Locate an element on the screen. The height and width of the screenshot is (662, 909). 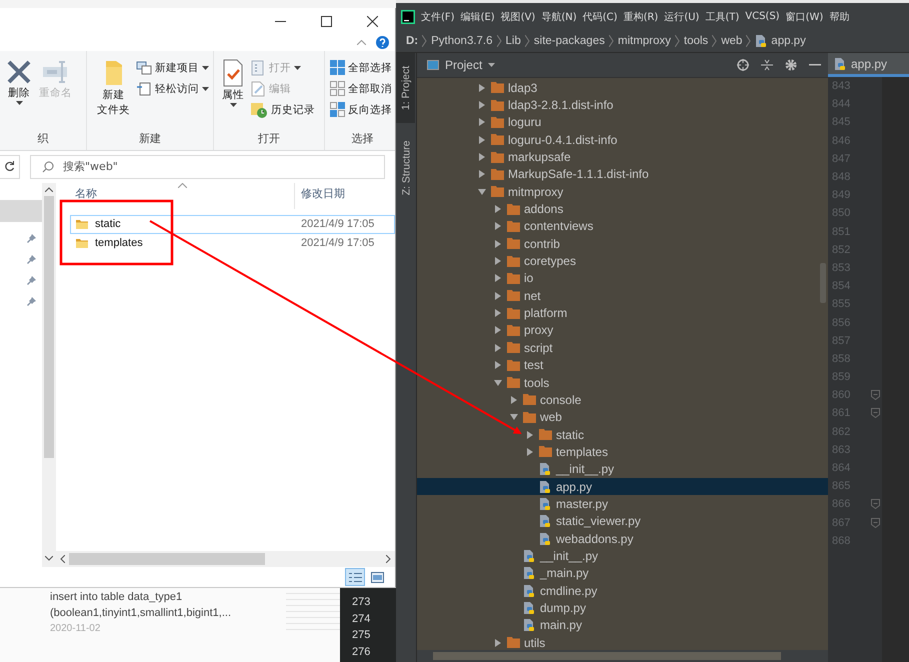
tree-row: proxy is located at coordinates (622, 331).